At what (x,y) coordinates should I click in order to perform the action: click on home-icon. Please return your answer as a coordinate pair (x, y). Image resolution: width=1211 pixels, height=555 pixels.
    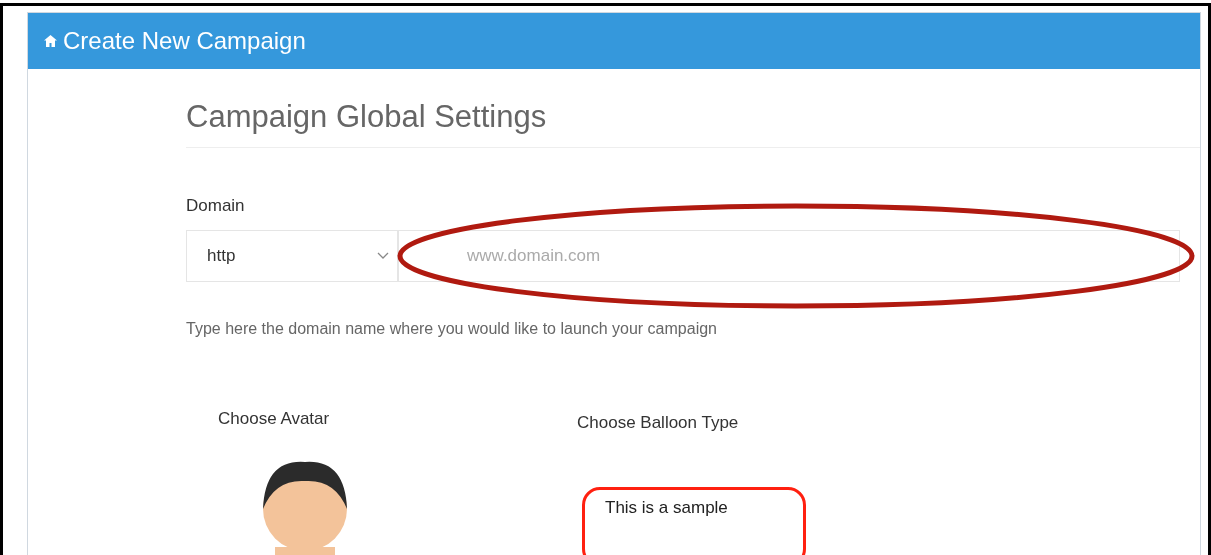
    Looking at the image, I should click on (50, 41).